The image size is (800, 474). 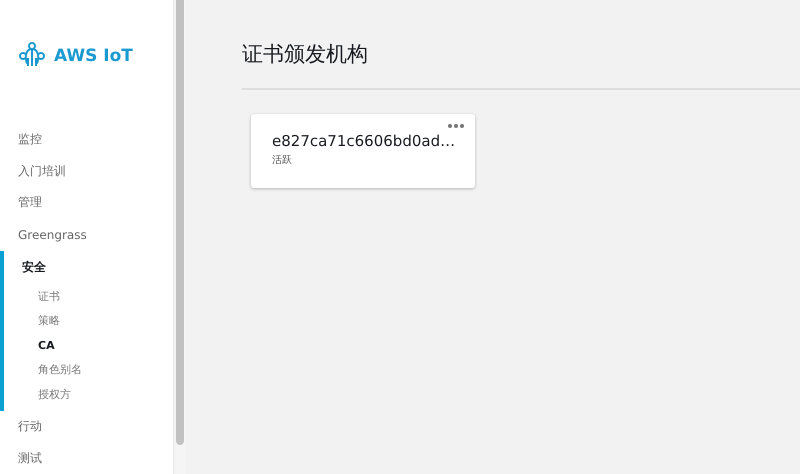 What do you see at coordinates (88, 370) in the screenshot?
I see `nav-subitem: 角色别名` at bounding box center [88, 370].